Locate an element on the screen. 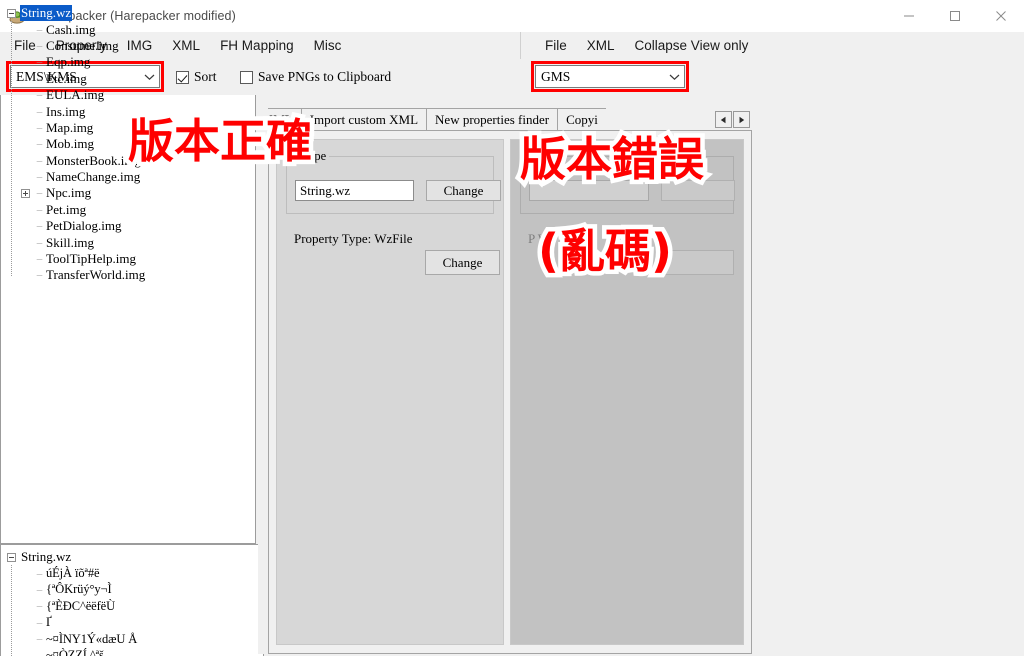  tree-item-label: Npc.img is located at coordinates (69, 193).